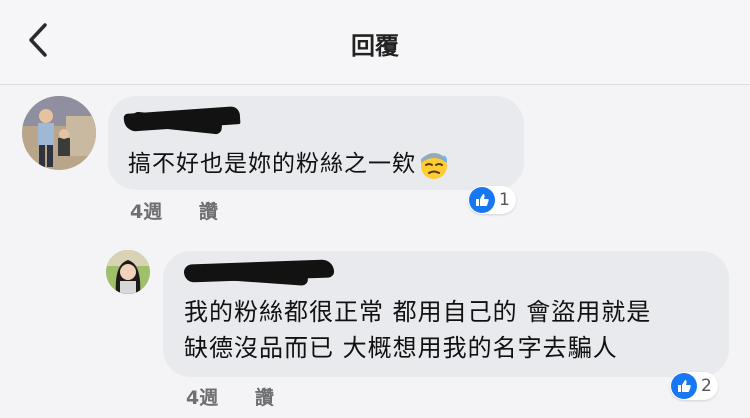  Describe the element at coordinates (504, 200) in the screenshot. I see `reaction-count: 1` at that location.